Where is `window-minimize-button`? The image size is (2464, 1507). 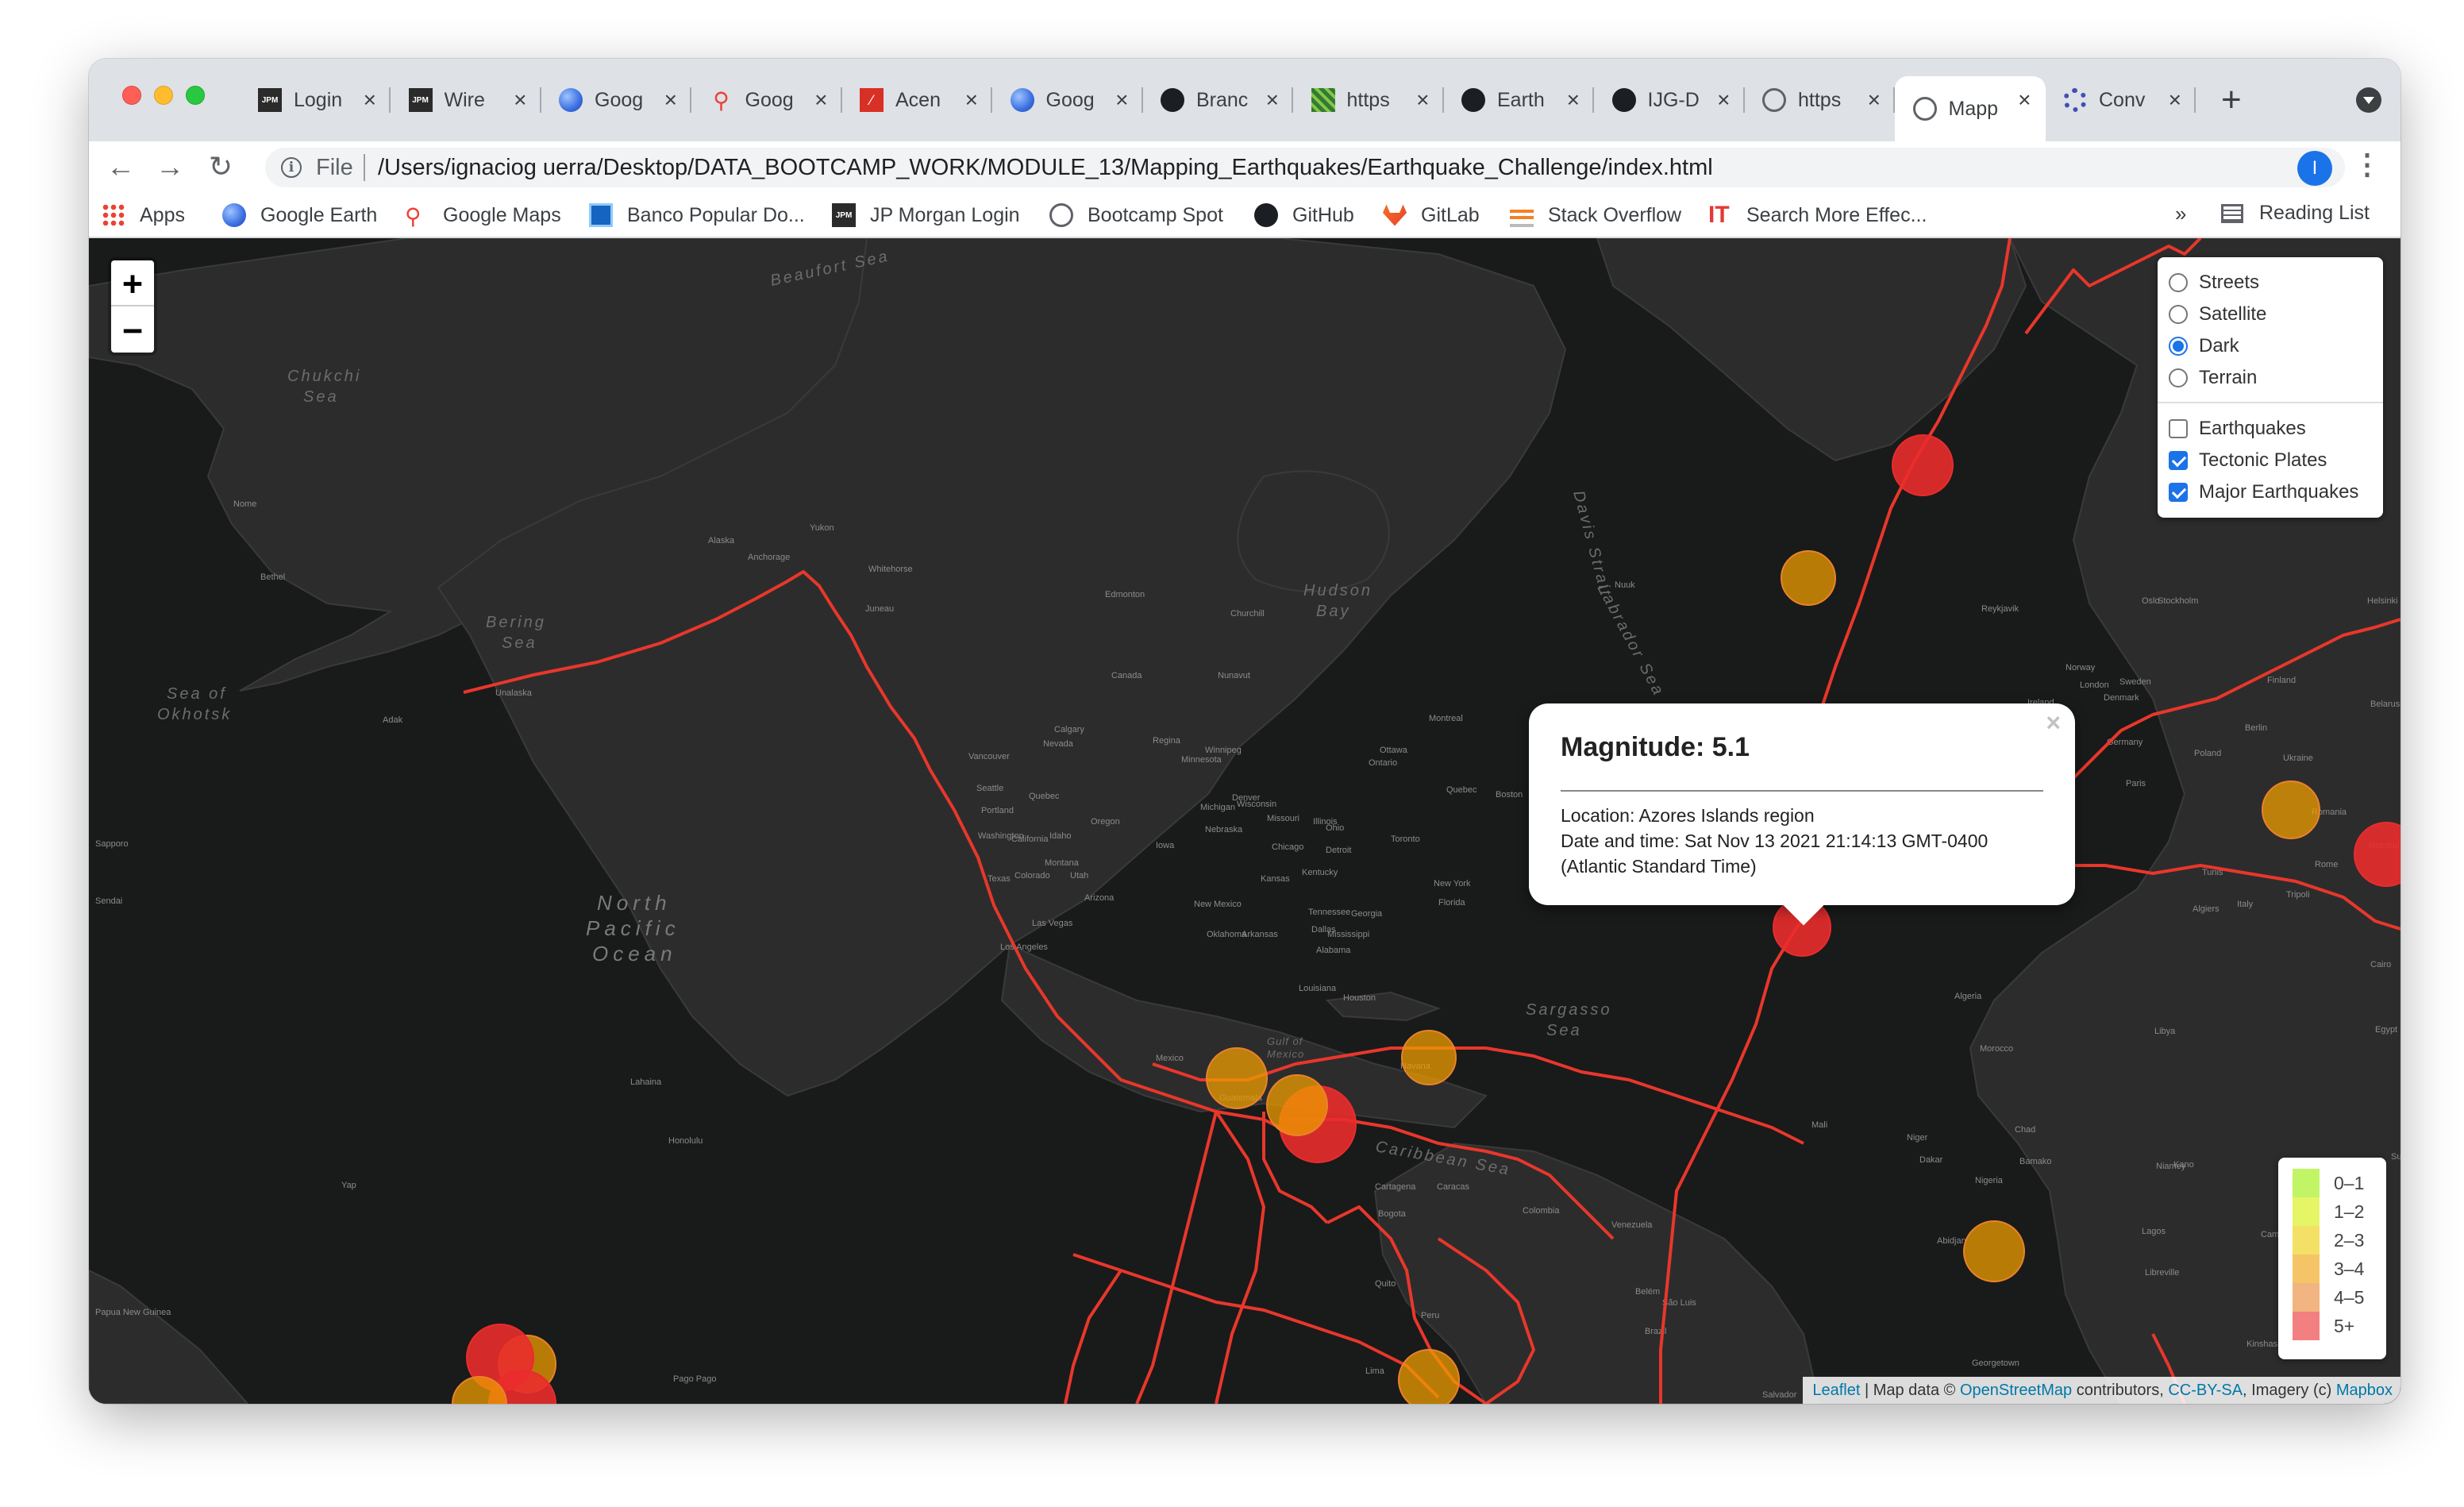
window-minimize-button is located at coordinates (163, 95).